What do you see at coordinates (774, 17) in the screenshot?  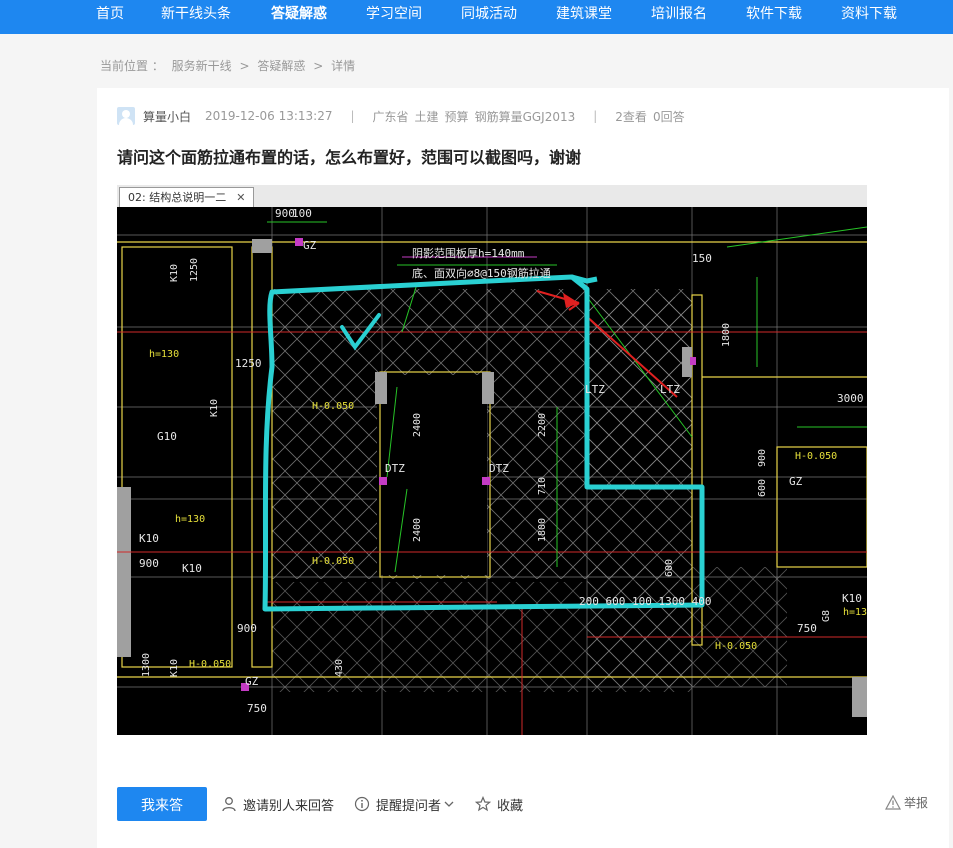 I see `nav-software-download: 软件下载` at bounding box center [774, 17].